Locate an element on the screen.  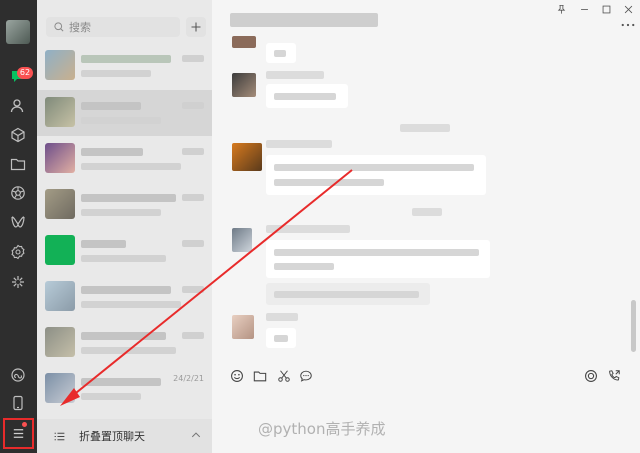
menu-icon is located at coordinates (18, 433).